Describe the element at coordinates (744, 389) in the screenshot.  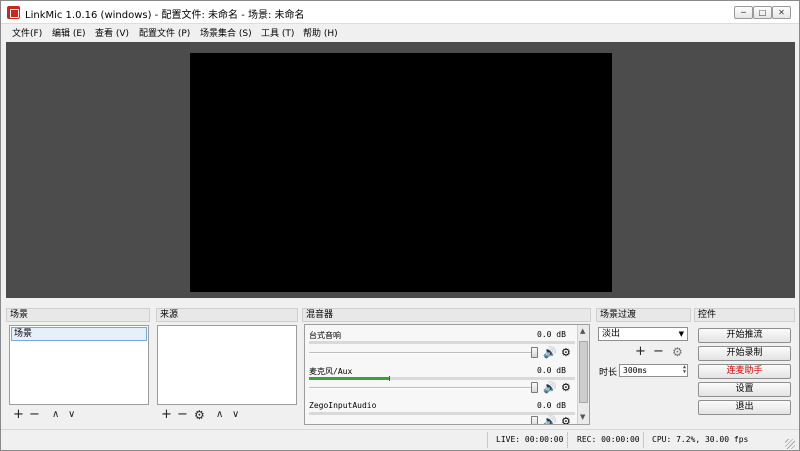
I see `settings-button: 设置` at that location.